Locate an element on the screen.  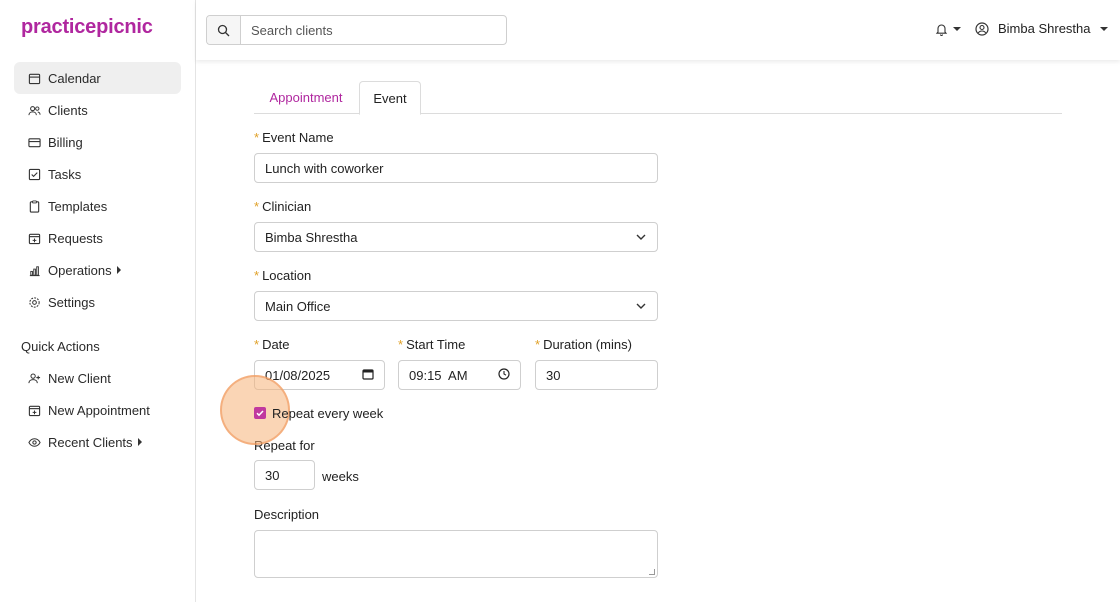
check-icon is located at coordinates (260, 413).